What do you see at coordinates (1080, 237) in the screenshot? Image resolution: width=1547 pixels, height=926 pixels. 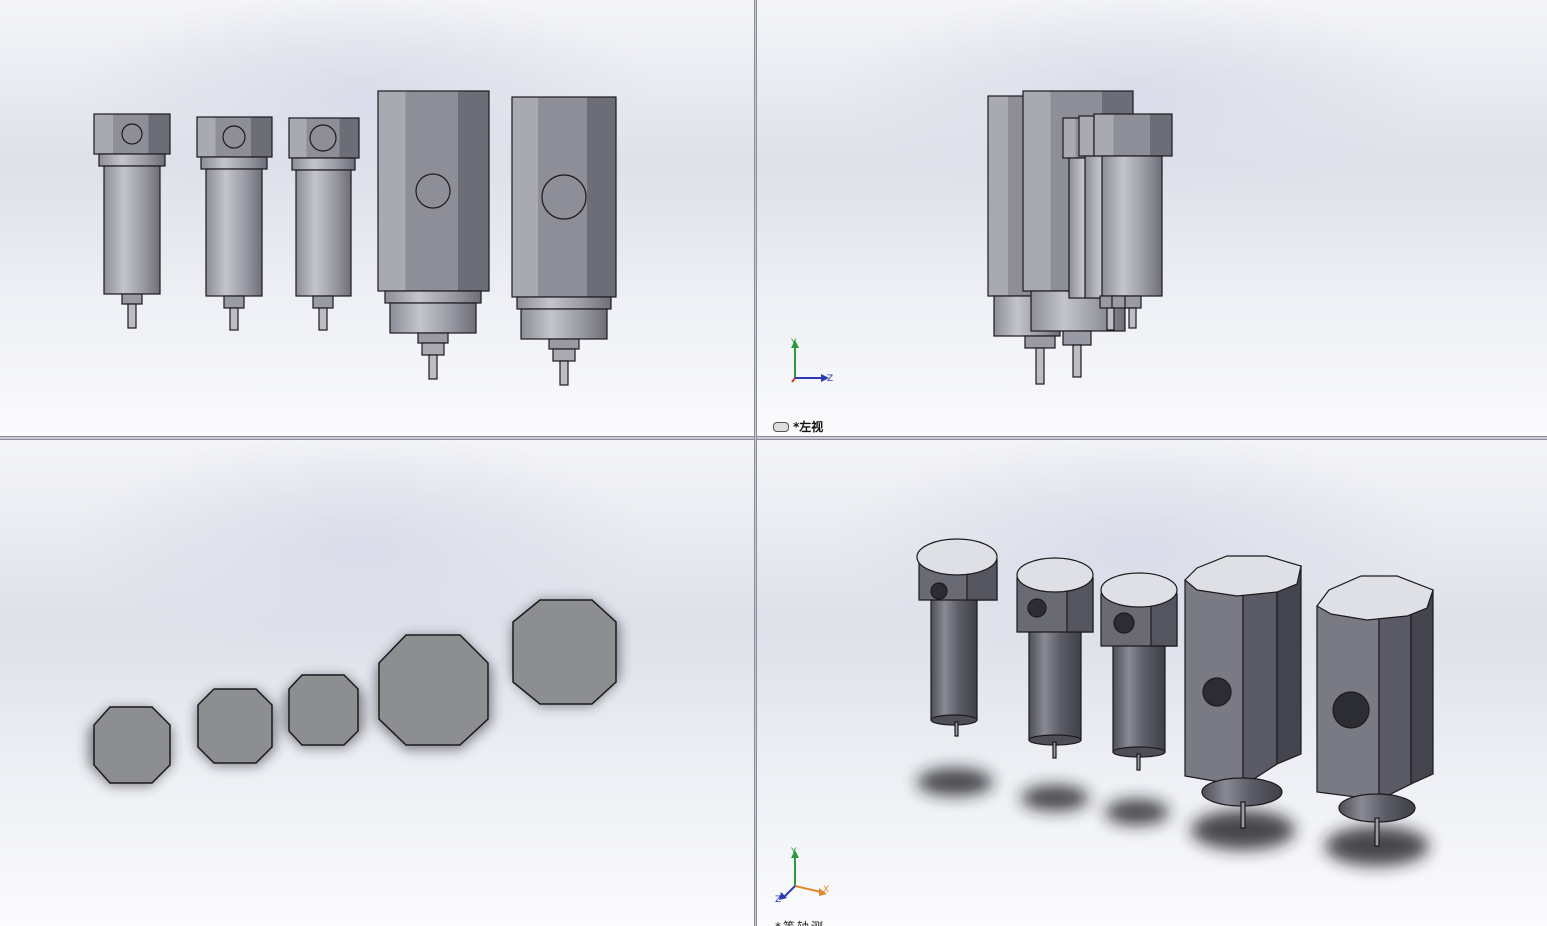 I see `left-view-stack` at bounding box center [1080, 237].